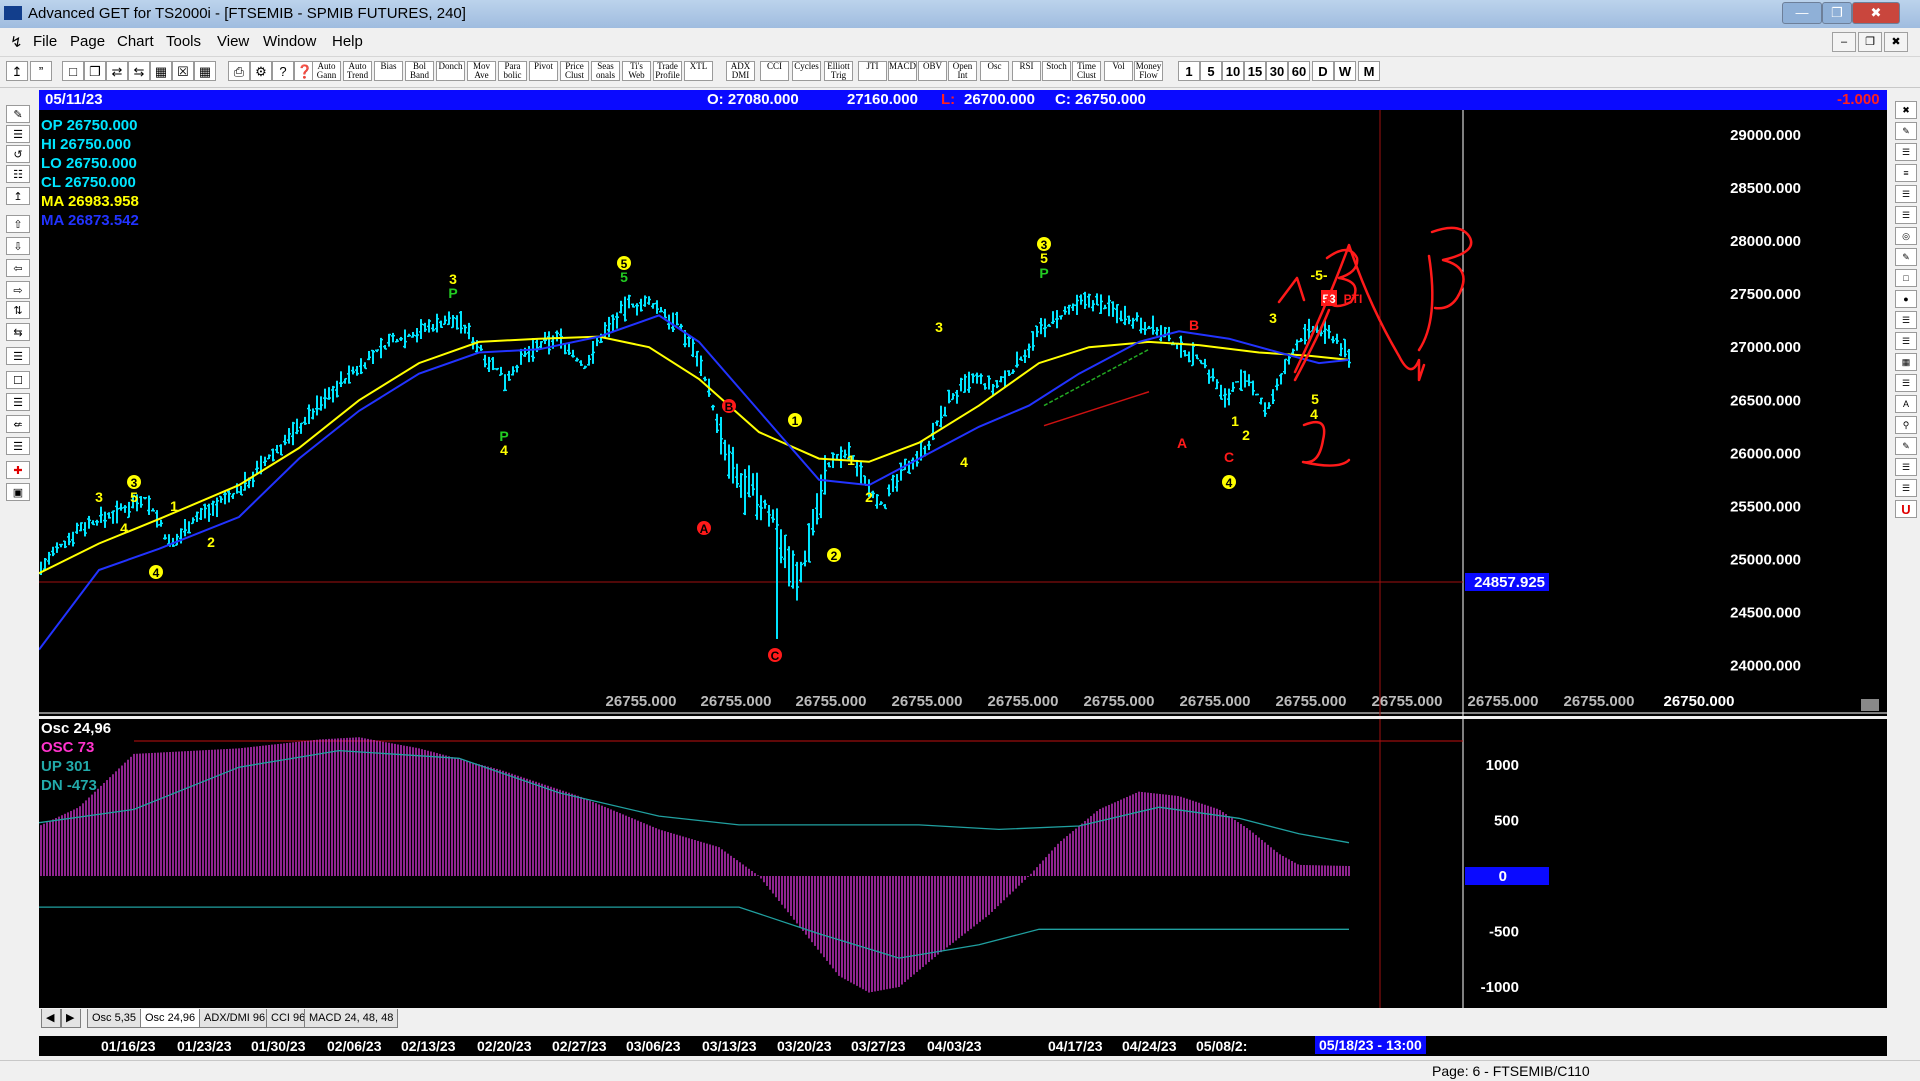 This screenshot has height=1081, width=1920. Describe the element at coordinates (1906, 152) in the screenshot. I see `right-tool-icon-2: ☰` at that location.